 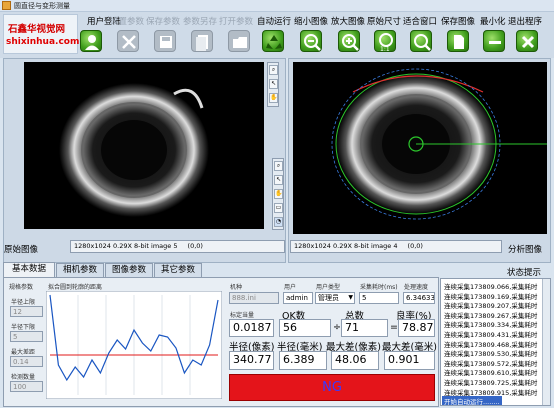 What do you see at coordinates (127, 21) in the screenshot?
I see `menu-item-label: 设置参数` at bounding box center [127, 21].